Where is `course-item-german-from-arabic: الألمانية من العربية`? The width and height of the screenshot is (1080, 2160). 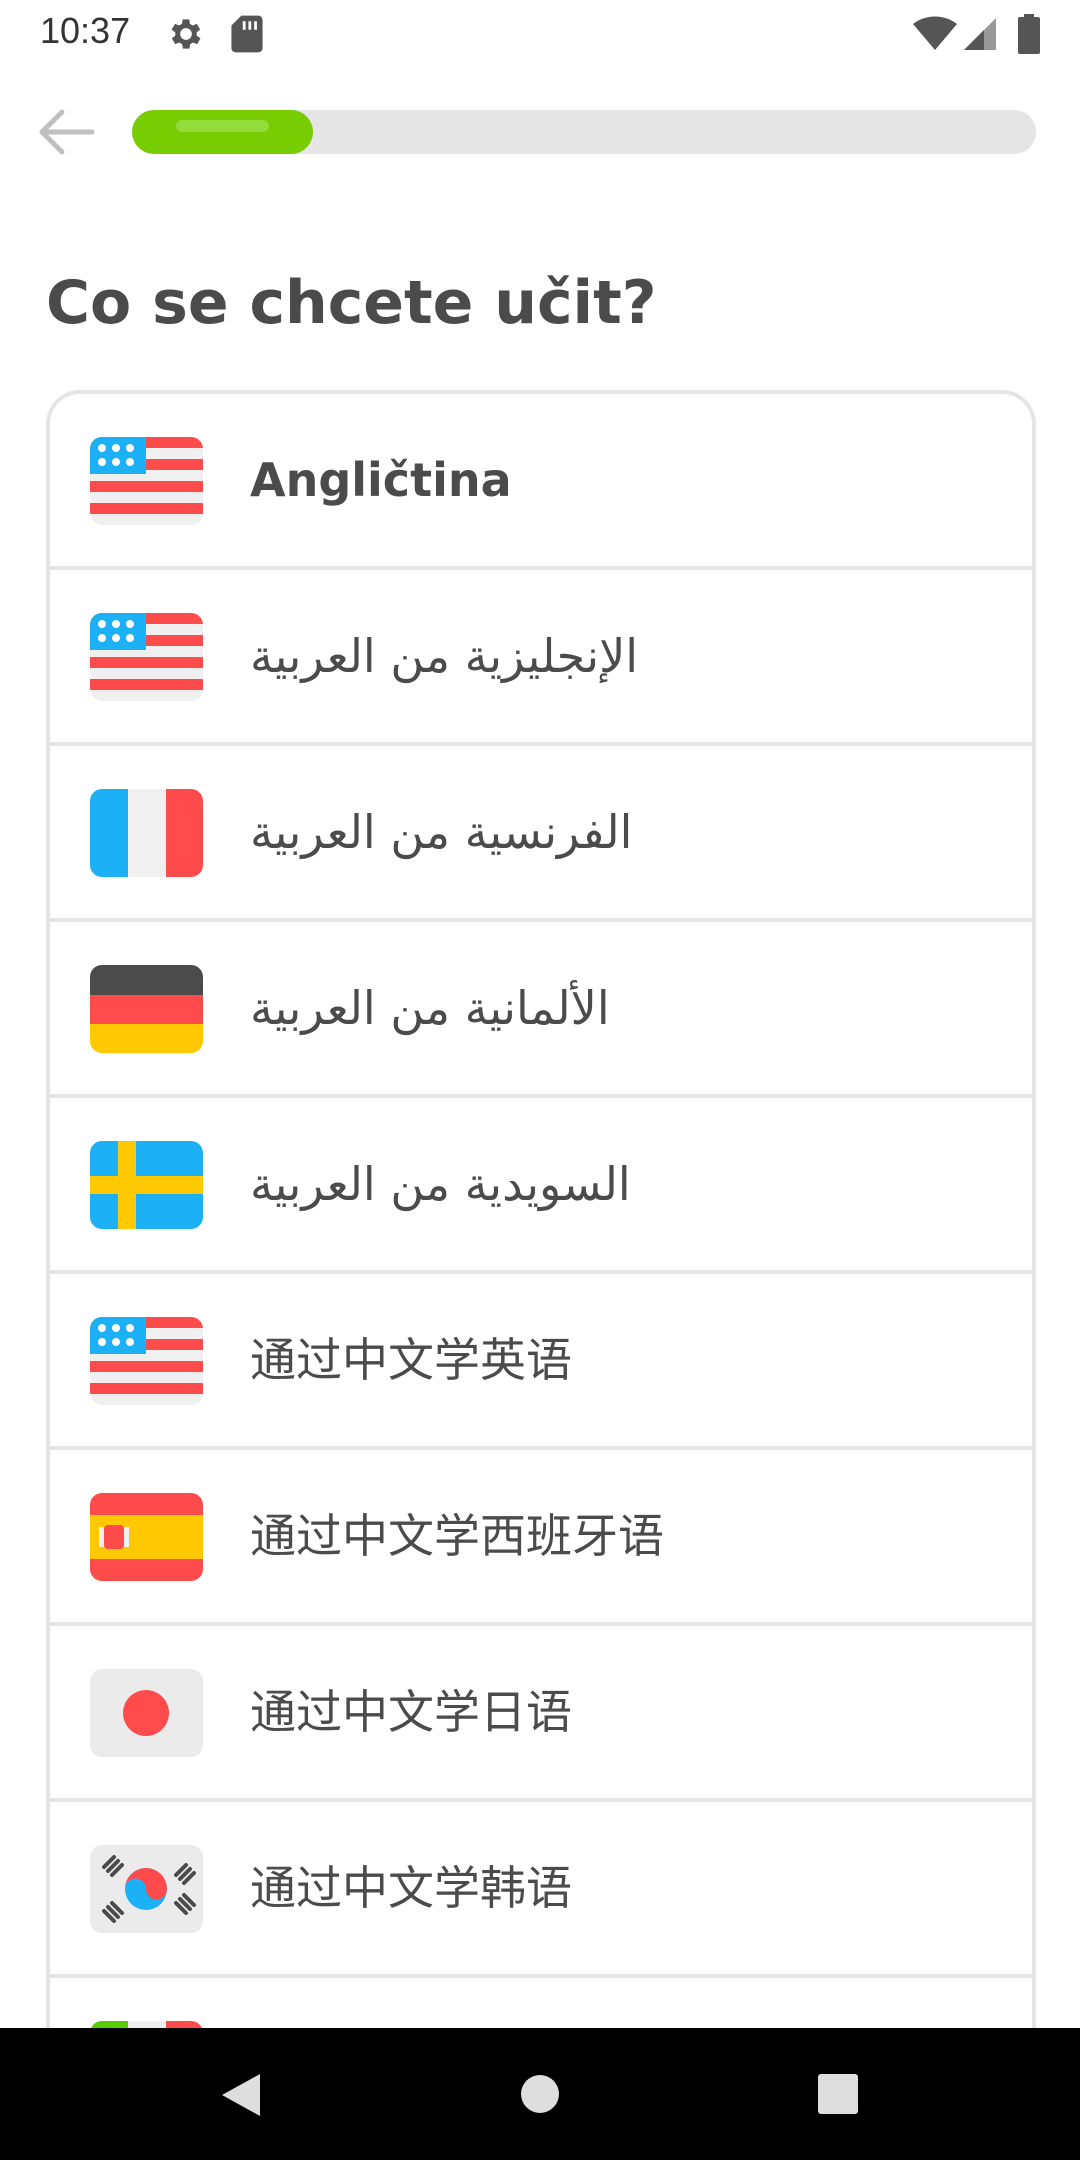
course-item-german-from-arabic: الألمانية من العربية is located at coordinates (541, 1010).